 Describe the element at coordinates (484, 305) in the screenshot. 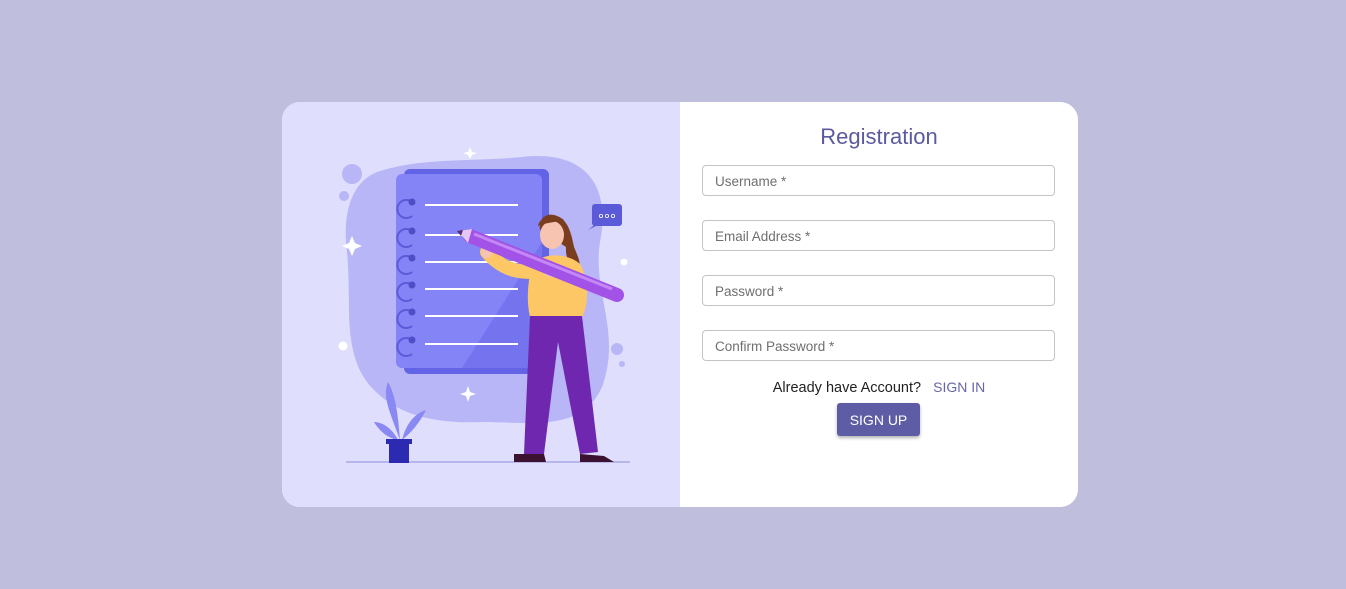

I see `notebook-illustration` at that location.